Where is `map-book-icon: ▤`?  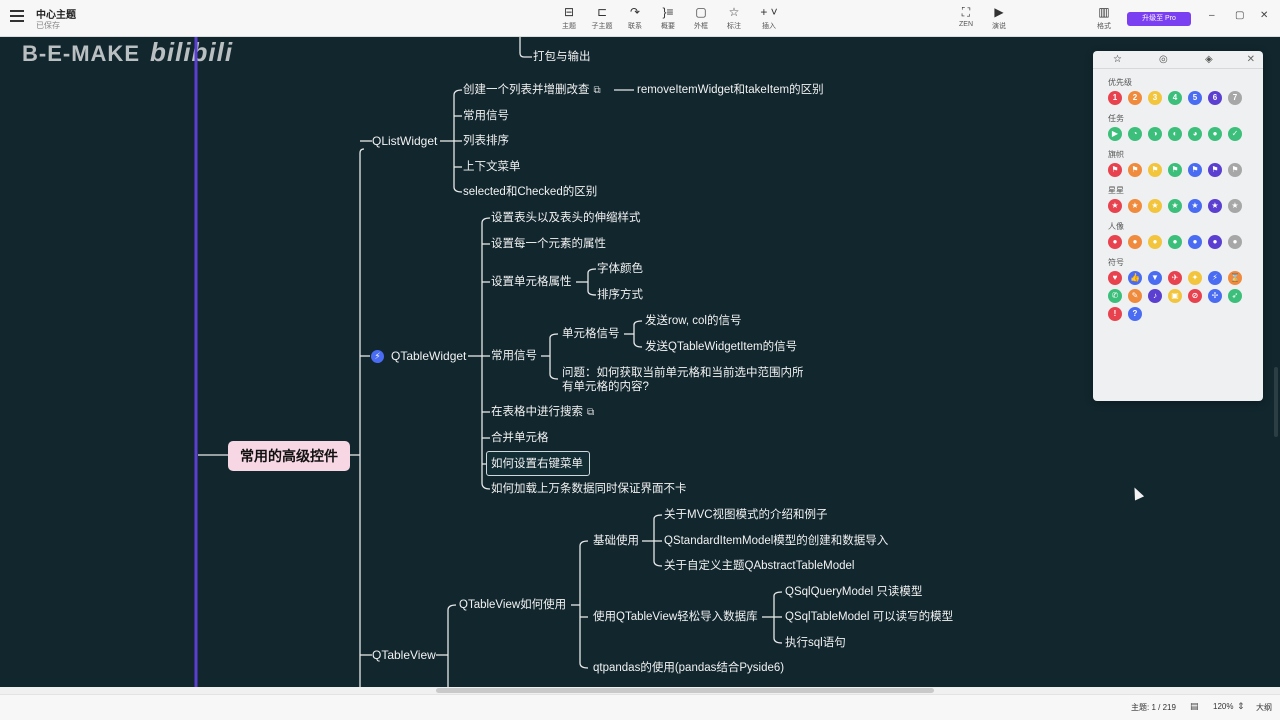 map-book-icon: ▤ is located at coordinates (1194, 706).